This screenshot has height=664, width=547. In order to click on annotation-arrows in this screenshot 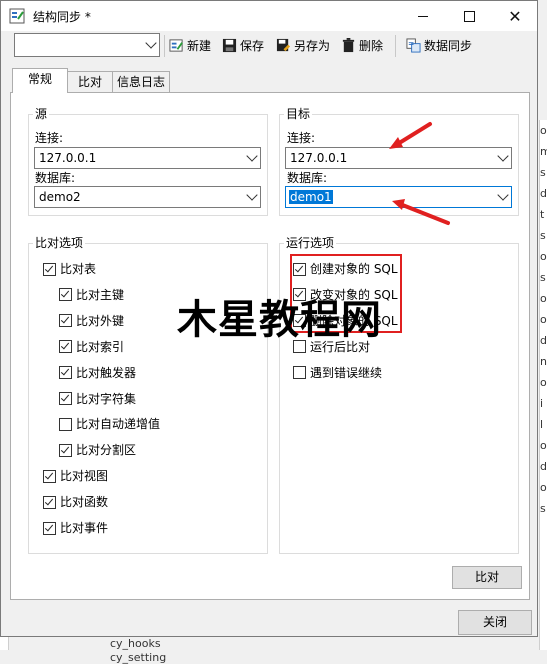, I will do `click(419, 173)`.